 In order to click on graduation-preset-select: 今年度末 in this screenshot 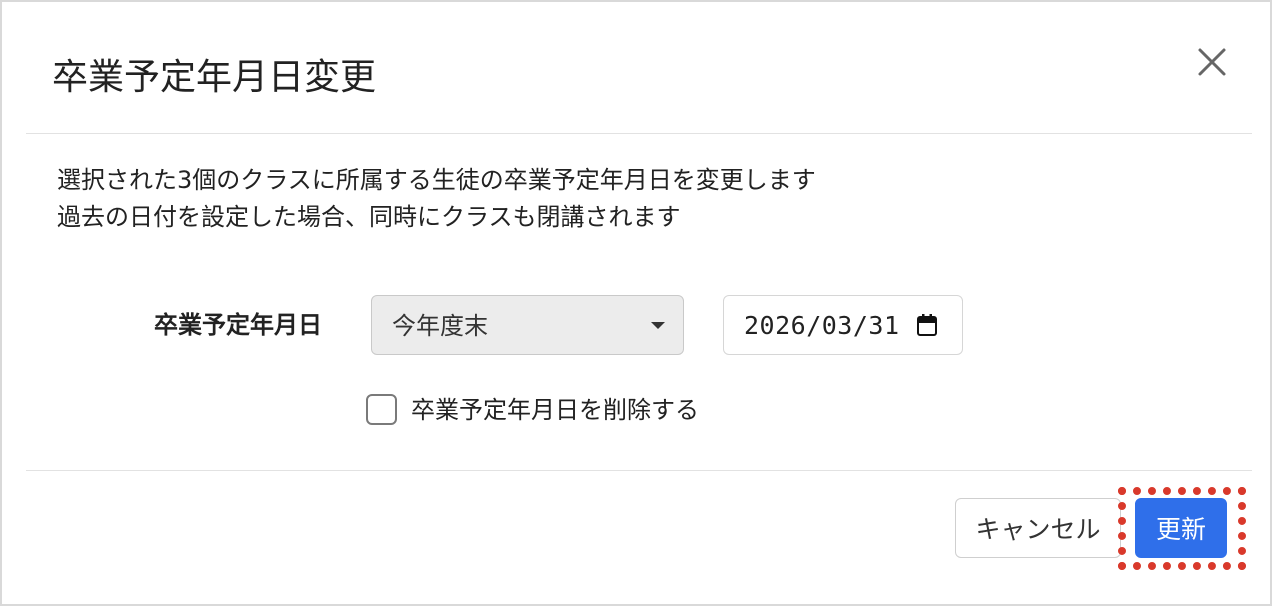, I will do `click(527, 325)`.